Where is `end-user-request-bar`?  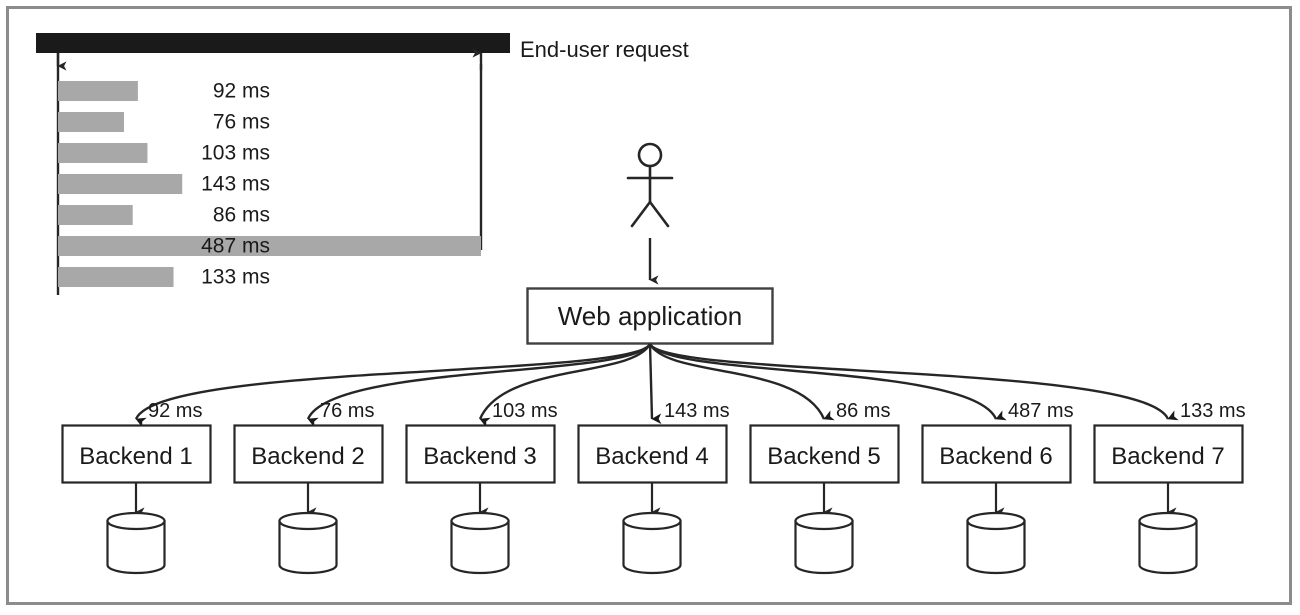 end-user-request-bar is located at coordinates (273, 43).